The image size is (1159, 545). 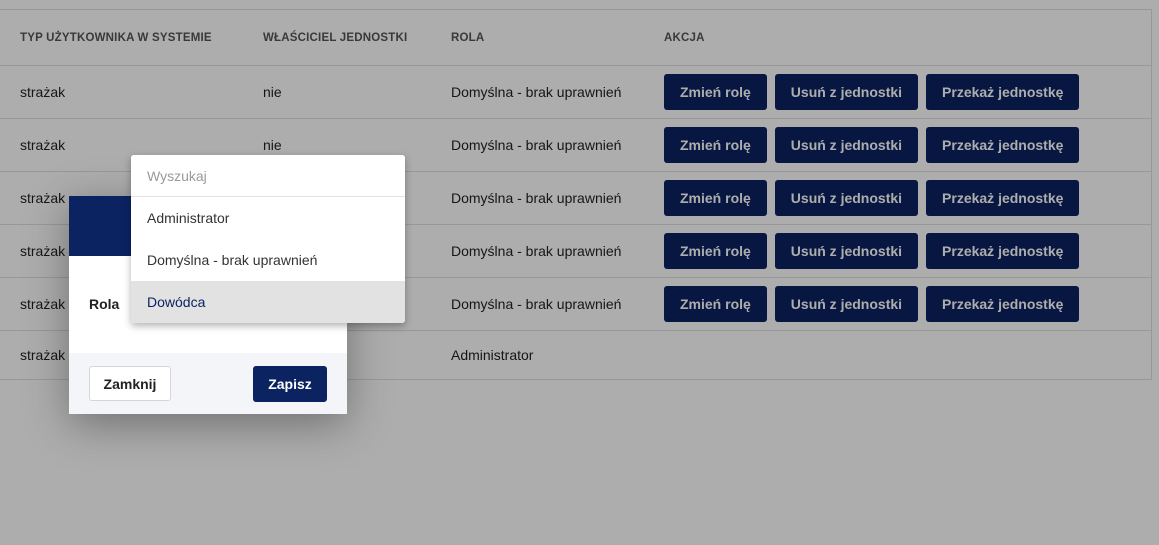 What do you see at coordinates (268, 302) in the screenshot?
I see `role-option-dowodca: Dowódca` at bounding box center [268, 302].